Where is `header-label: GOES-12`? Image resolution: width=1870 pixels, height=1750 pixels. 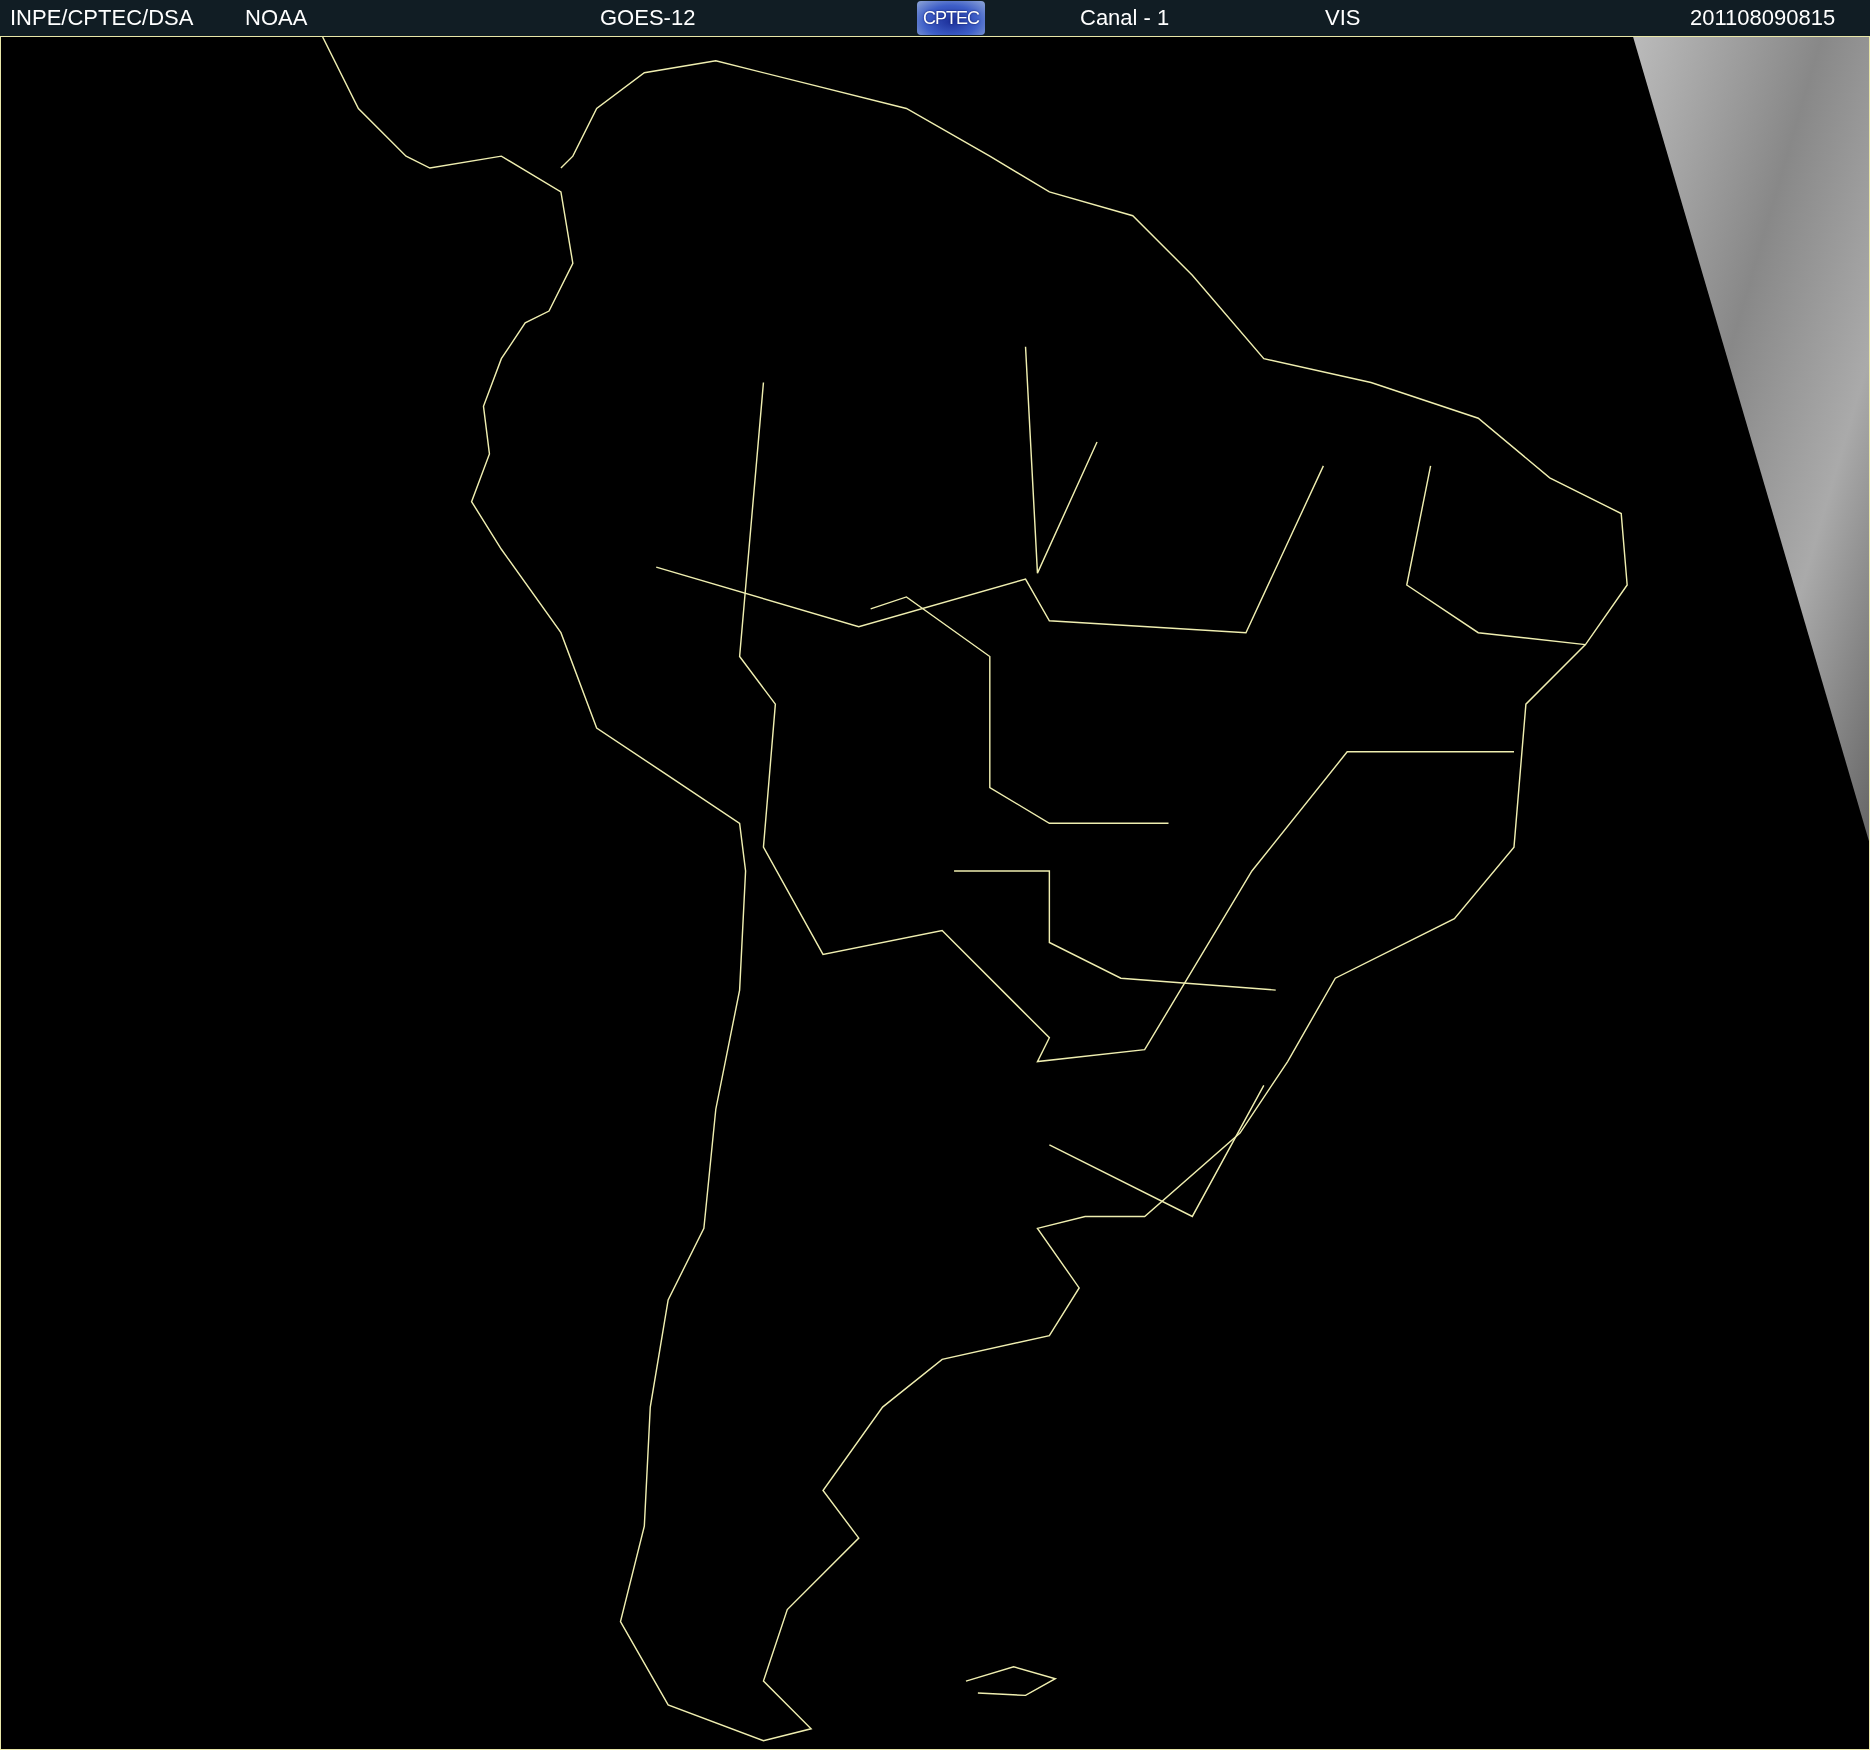 header-label: GOES-12 is located at coordinates (648, 17).